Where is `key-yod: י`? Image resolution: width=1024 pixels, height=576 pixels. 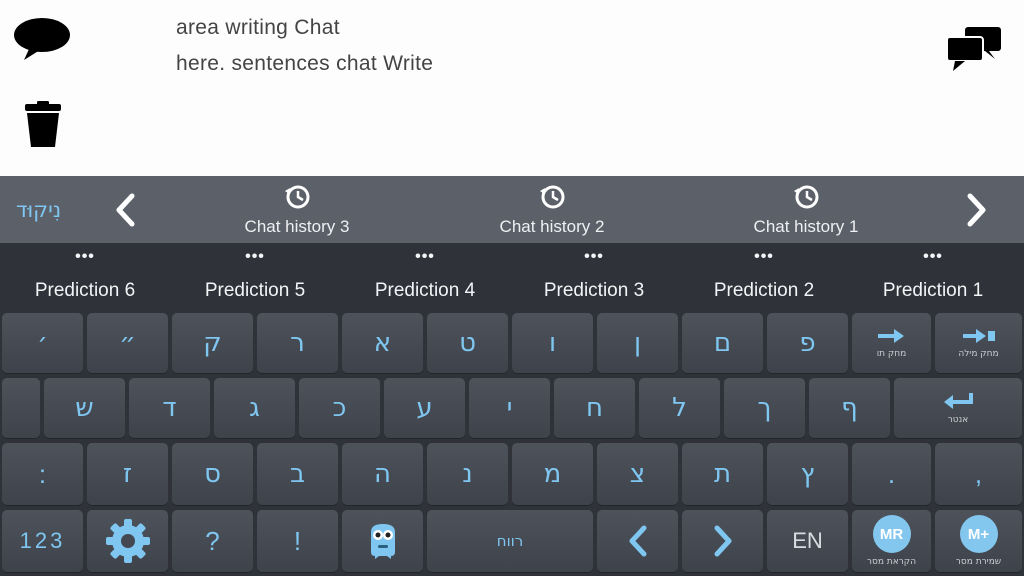 key-yod: י is located at coordinates (509, 408).